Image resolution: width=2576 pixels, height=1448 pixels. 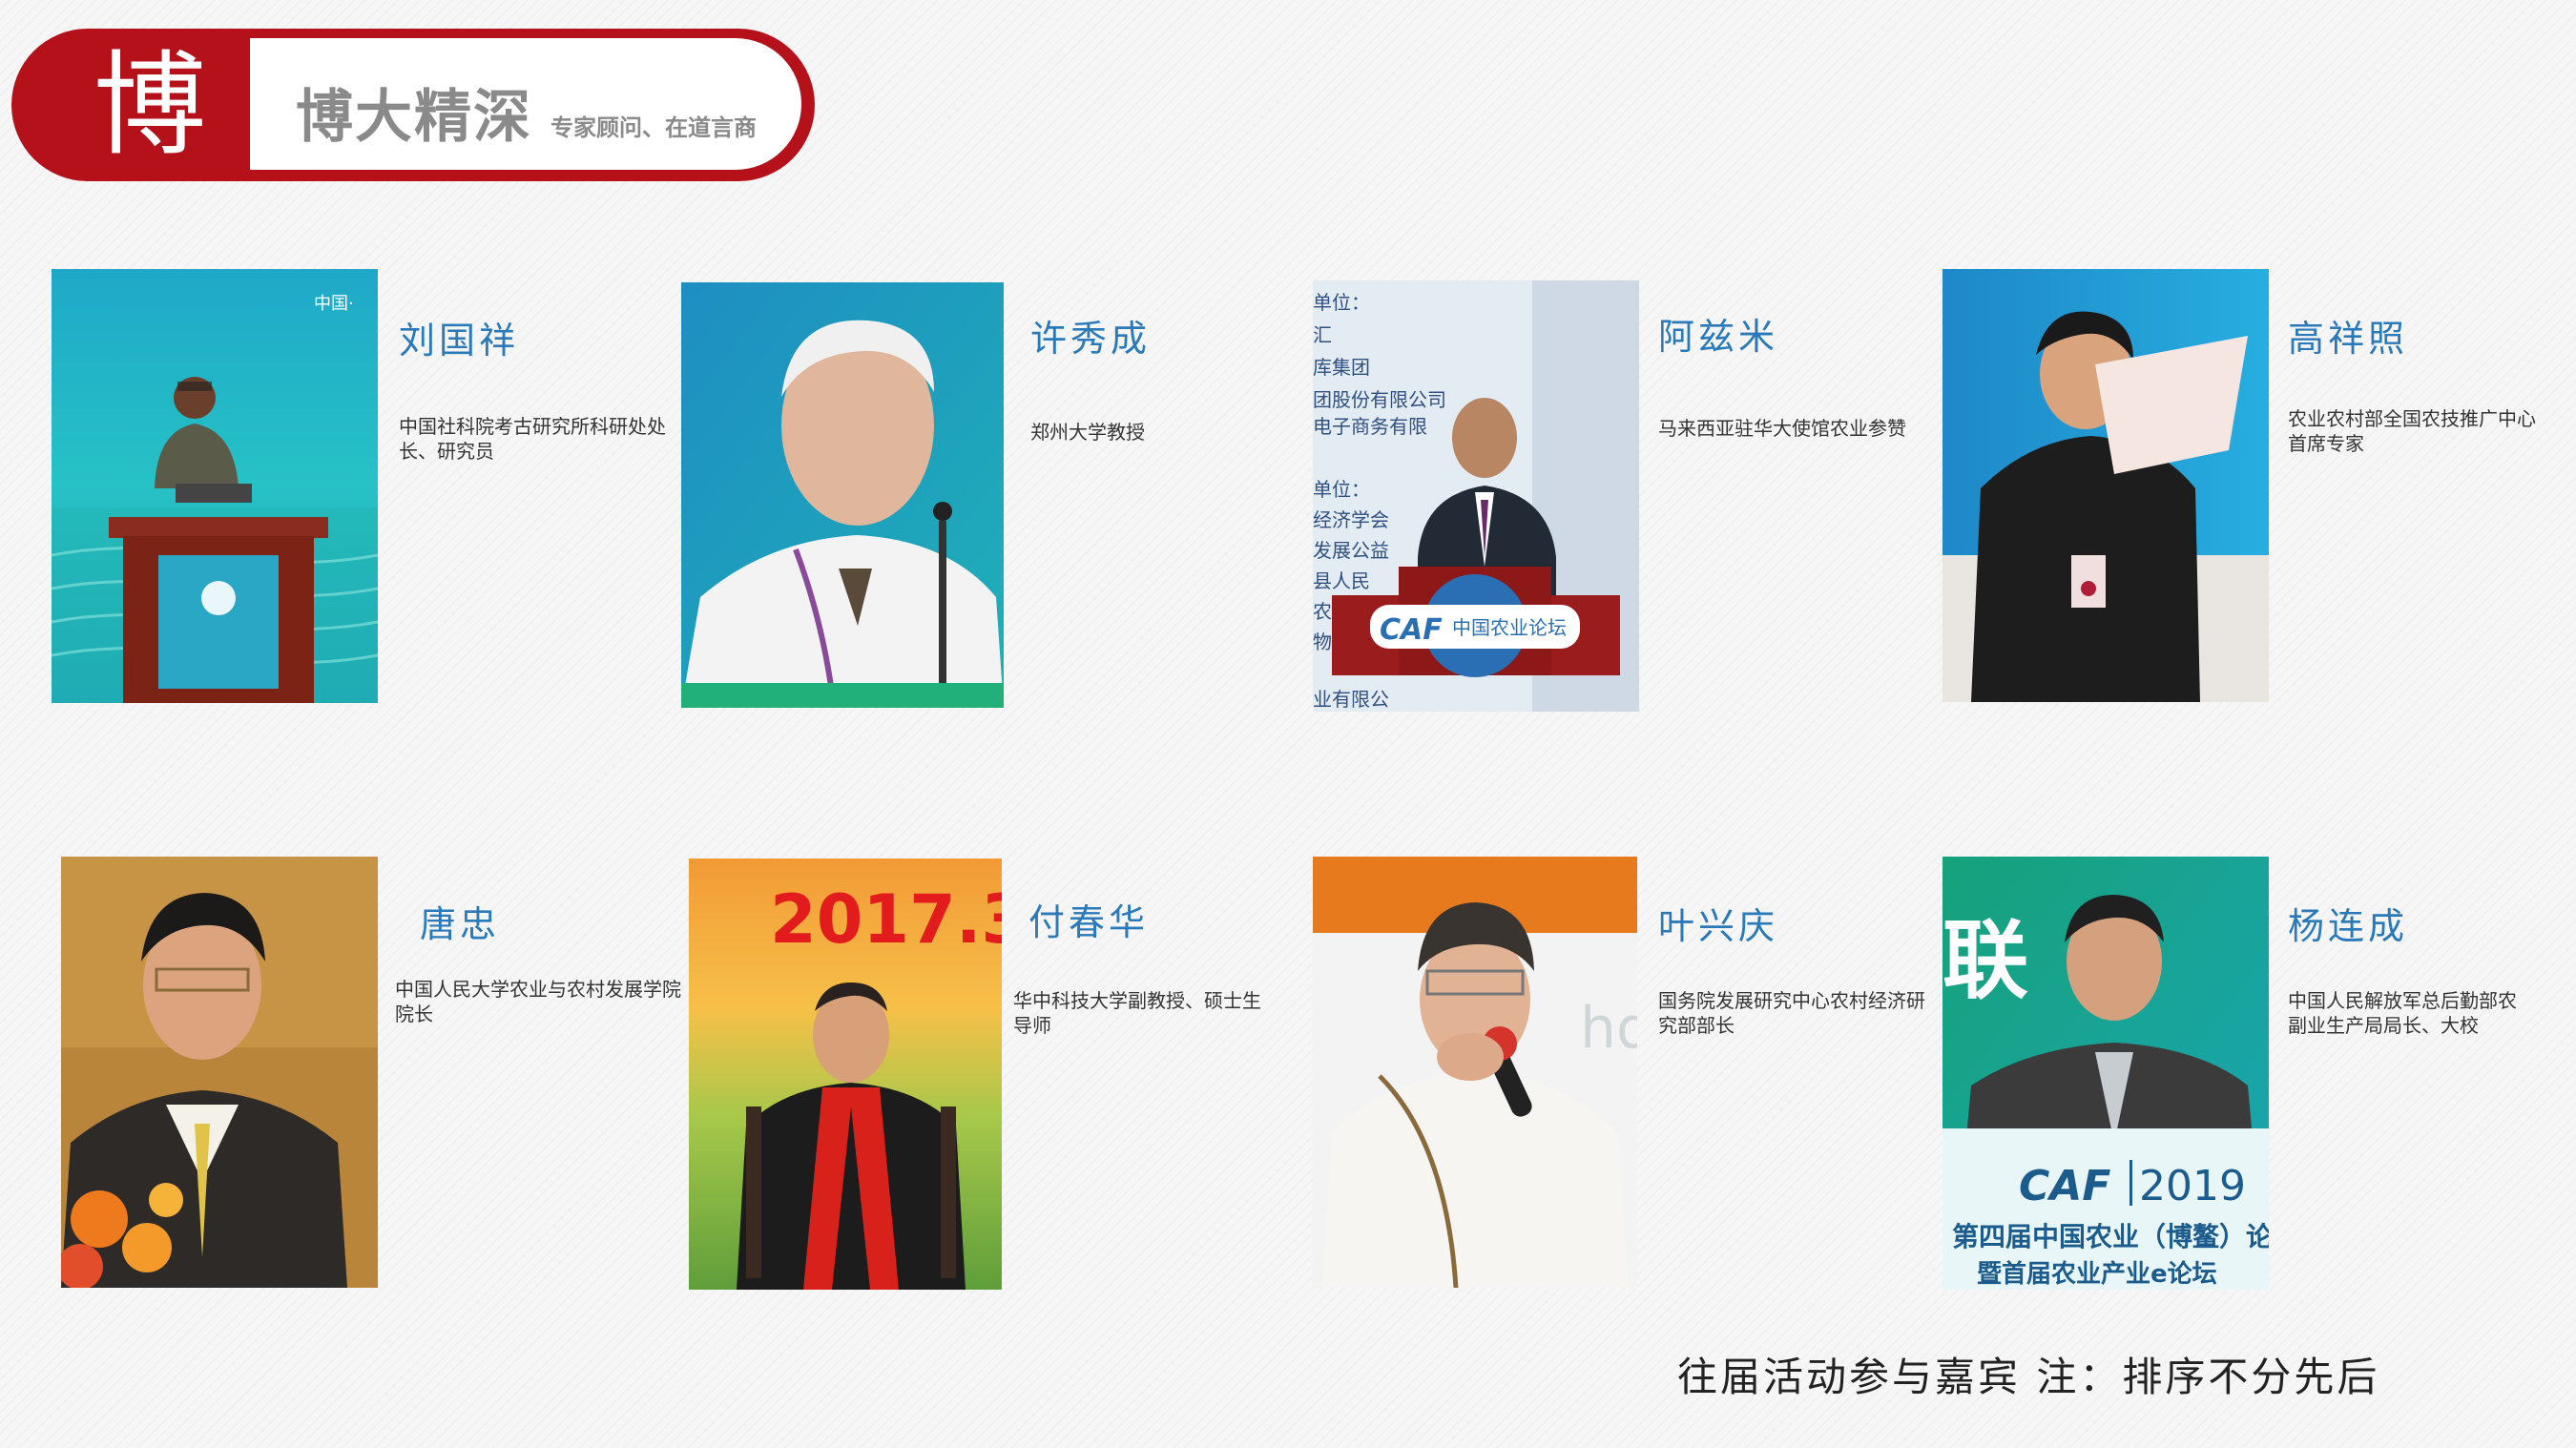 What do you see at coordinates (2064, 1186) in the screenshot?
I see `caf-logo: CAF` at bounding box center [2064, 1186].